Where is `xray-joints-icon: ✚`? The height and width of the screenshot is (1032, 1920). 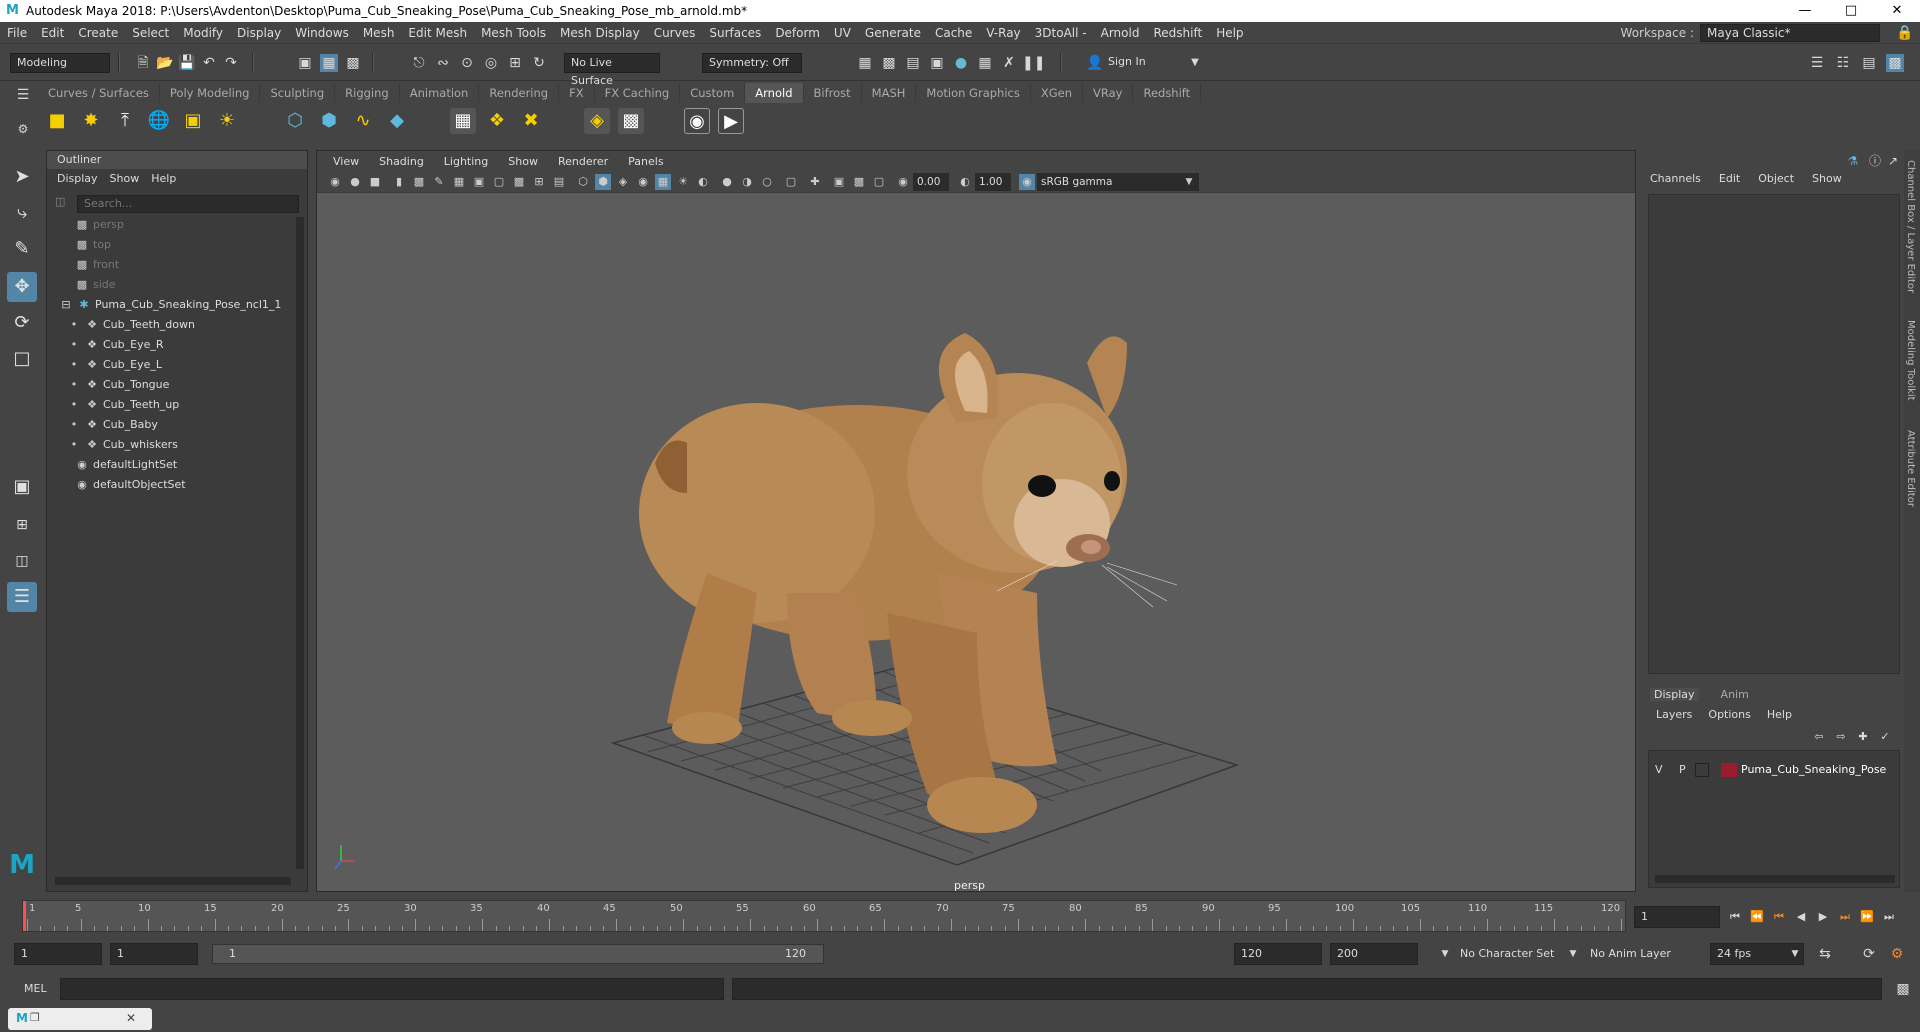 xray-joints-icon: ✚ is located at coordinates (815, 182).